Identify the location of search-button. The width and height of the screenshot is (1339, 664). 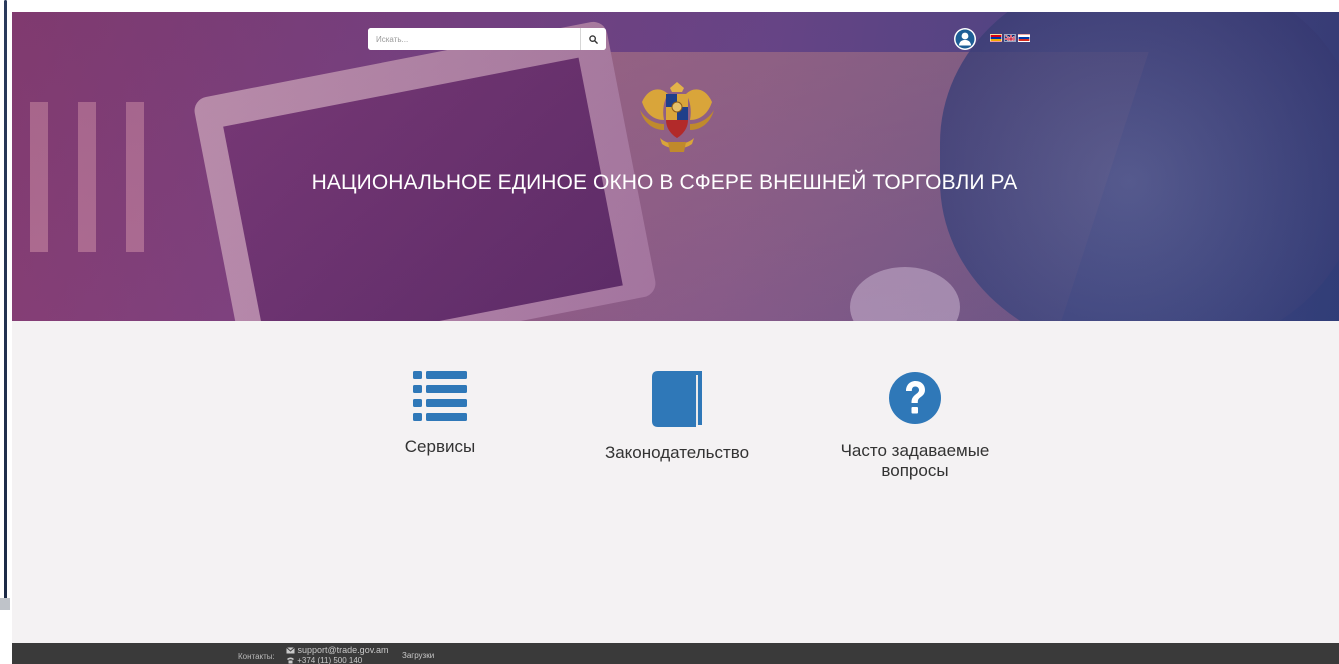
(593, 39).